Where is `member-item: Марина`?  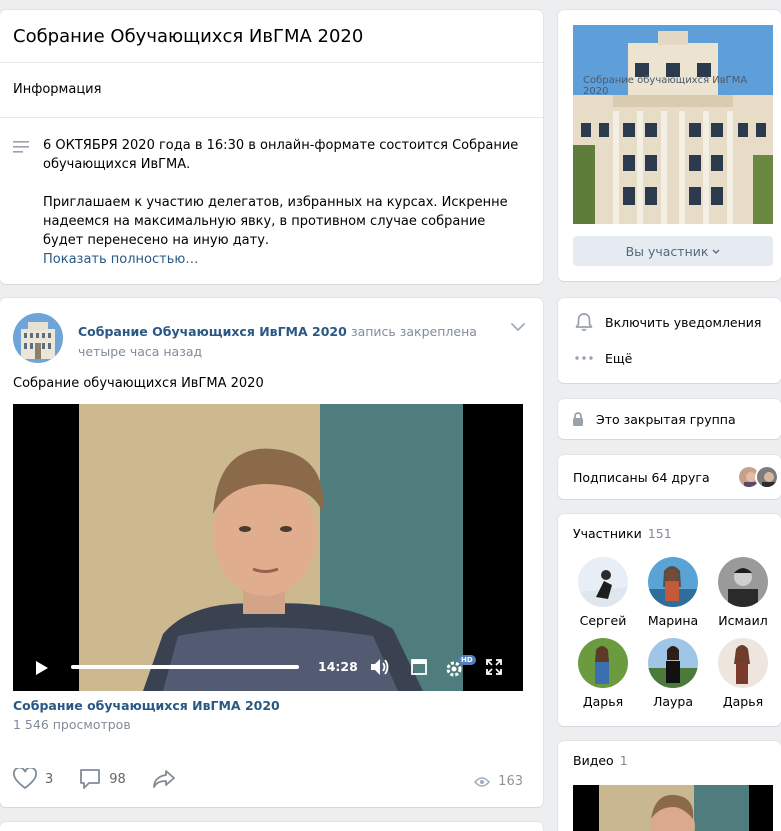 member-item: Марина is located at coordinates (673, 592).